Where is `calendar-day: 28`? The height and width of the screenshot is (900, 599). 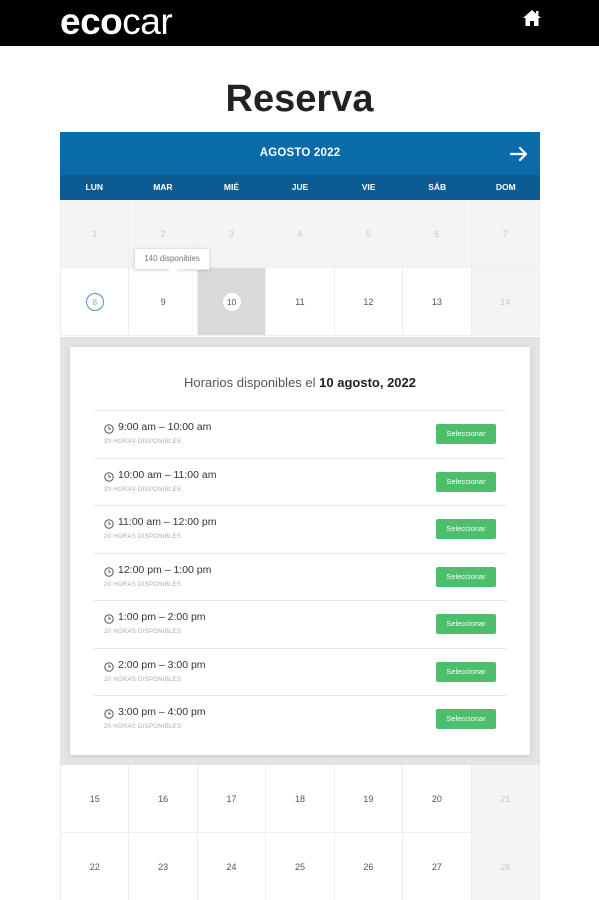
calendar-day: 28 is located at coordinates (505, 866).